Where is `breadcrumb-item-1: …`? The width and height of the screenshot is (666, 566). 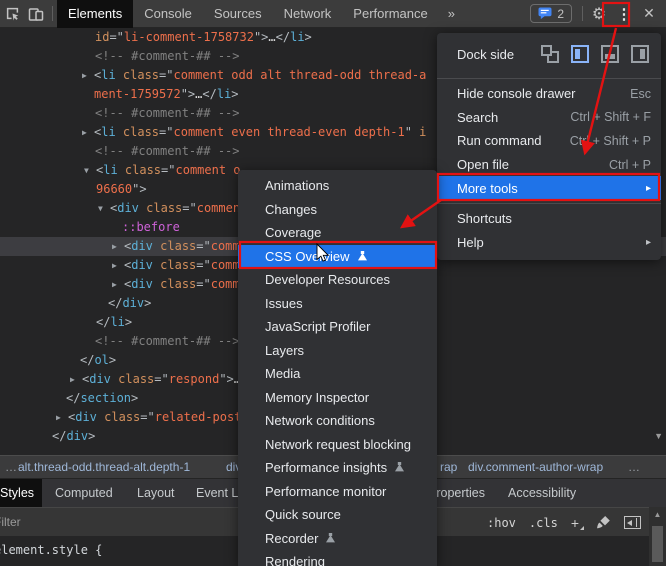
breadcrumb-item-1: … is located at coordinates (11, 467).